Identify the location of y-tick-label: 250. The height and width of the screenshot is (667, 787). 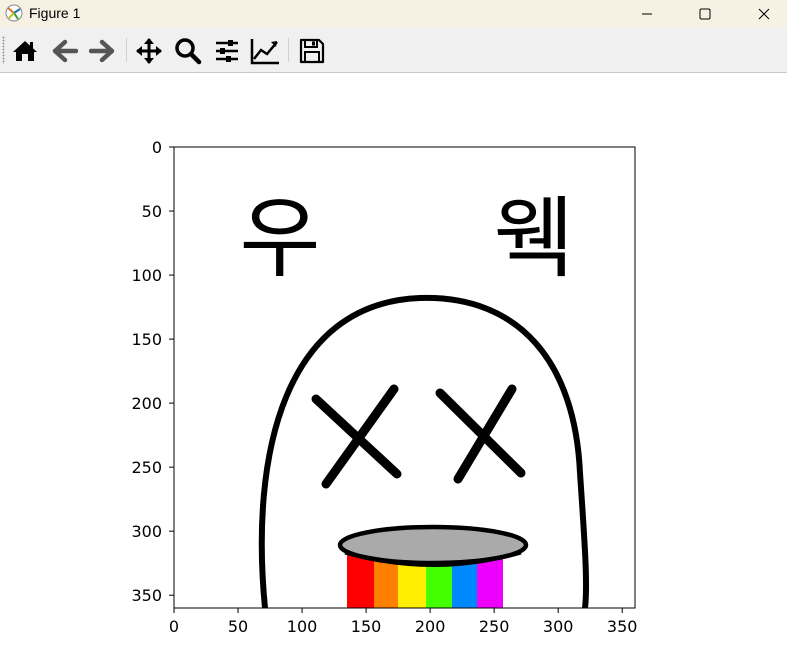
(146, 467).